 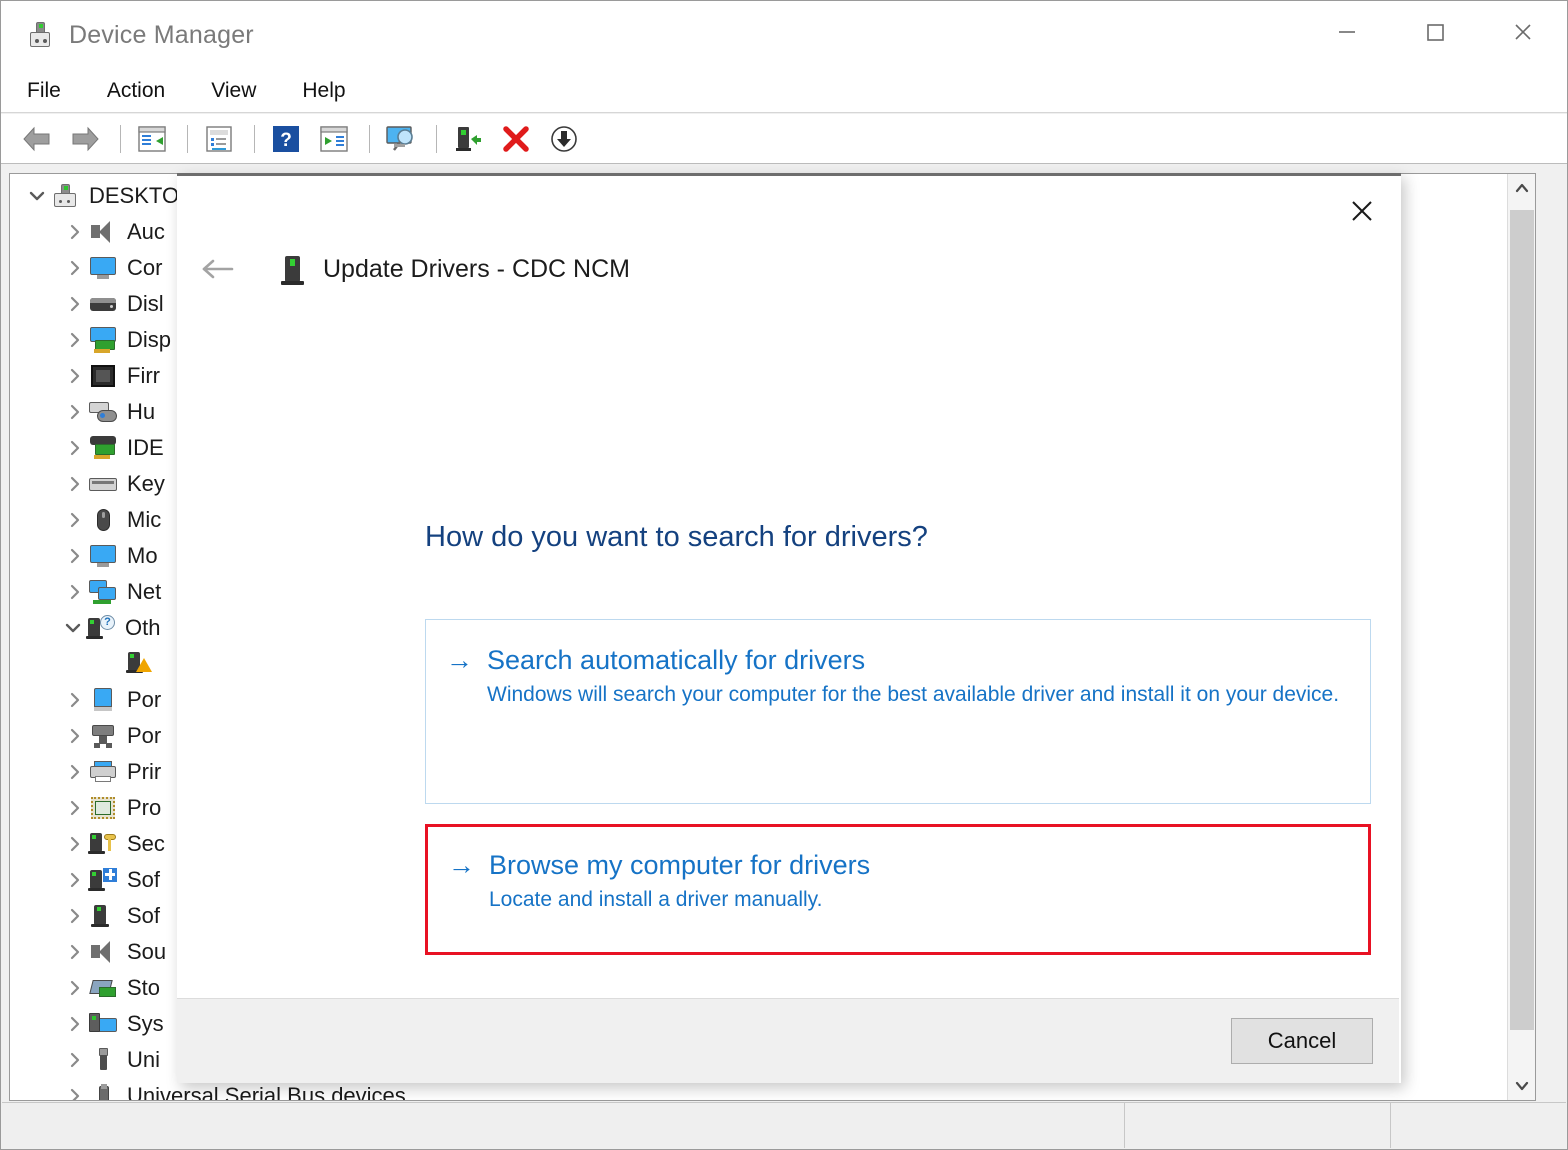 I want to click on sound-controller-icon, so click(x=103, y=952).